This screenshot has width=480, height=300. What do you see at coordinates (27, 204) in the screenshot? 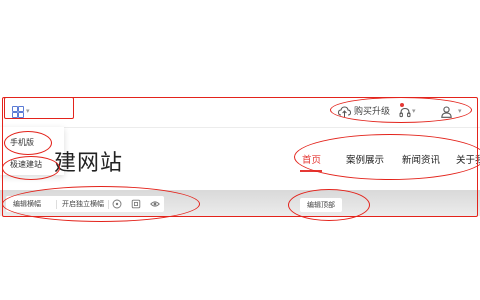
I see `edit-banner-button: 编辑横幅` at bounding box center [27, 204].